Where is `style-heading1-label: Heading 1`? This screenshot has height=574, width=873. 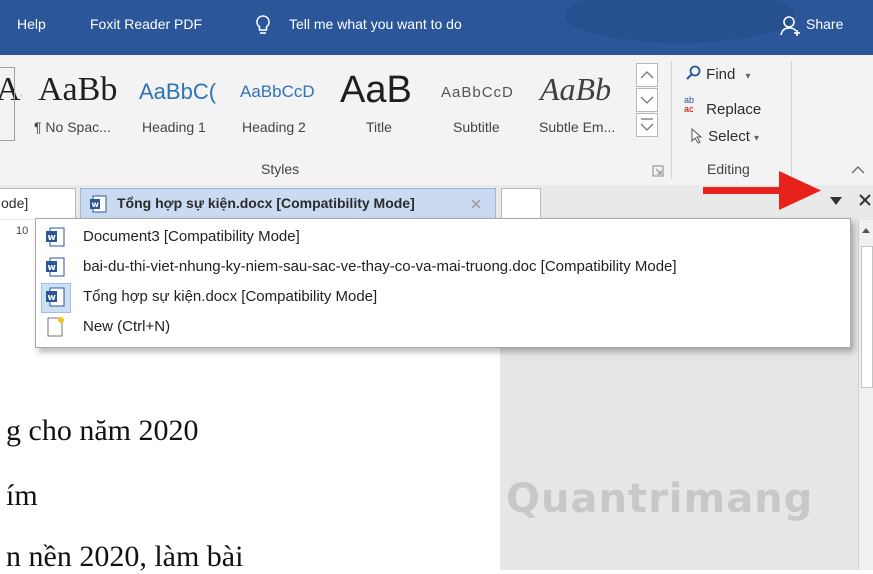
style-heading1-label: Heading 1 is located at coordinates (174, 127).